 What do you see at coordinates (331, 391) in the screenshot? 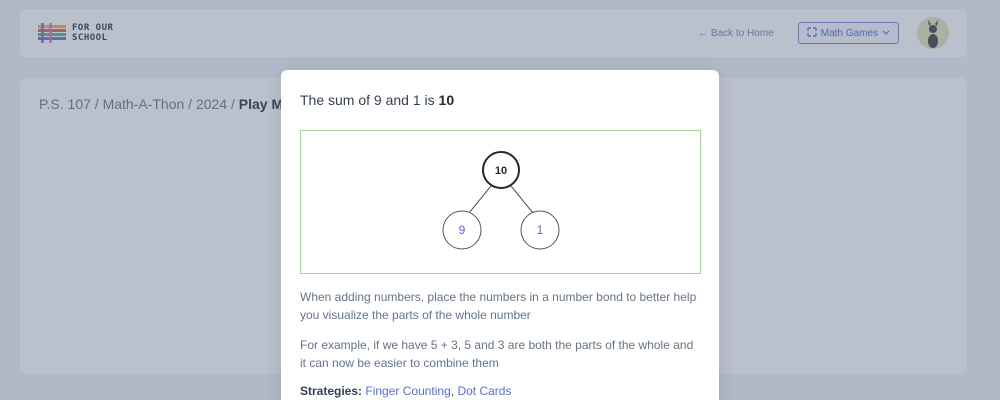
I see `strategies-label: Strategies:` at bounding box center [331, 391].